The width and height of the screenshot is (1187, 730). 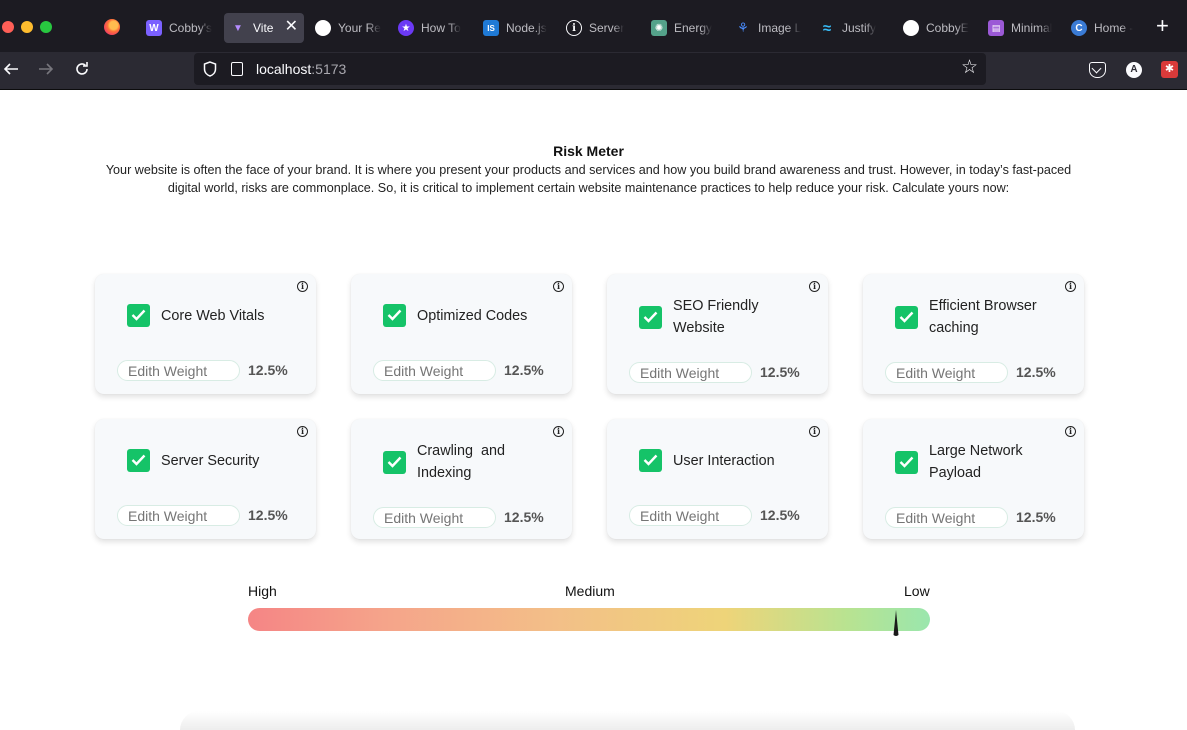 I want to click on card-label: User Interaction, so click(x=724, y=461).